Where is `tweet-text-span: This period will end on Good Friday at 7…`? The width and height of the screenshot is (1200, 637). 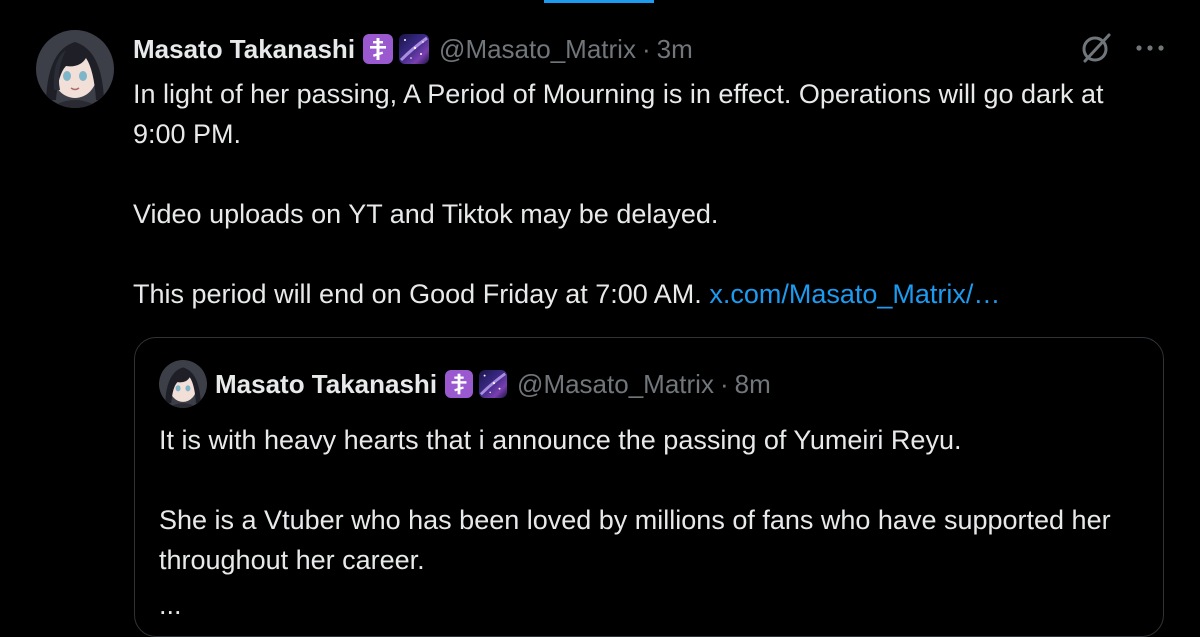
tweet-text-span: This period will end on Good Friday at 7… is located at coordinates (417, 294).